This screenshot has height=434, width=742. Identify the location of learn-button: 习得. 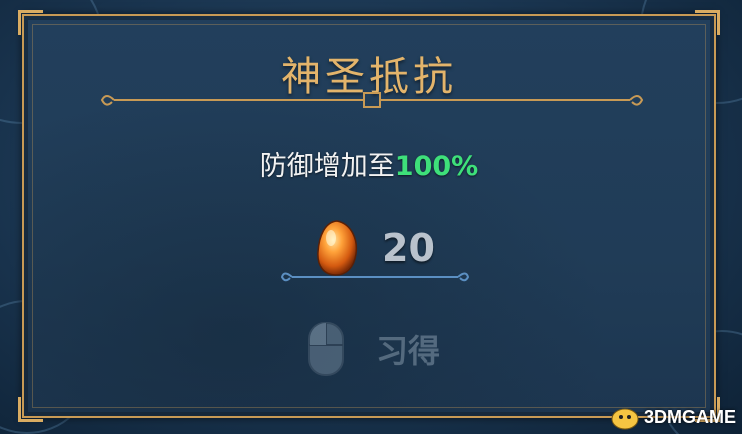
(386, 349).